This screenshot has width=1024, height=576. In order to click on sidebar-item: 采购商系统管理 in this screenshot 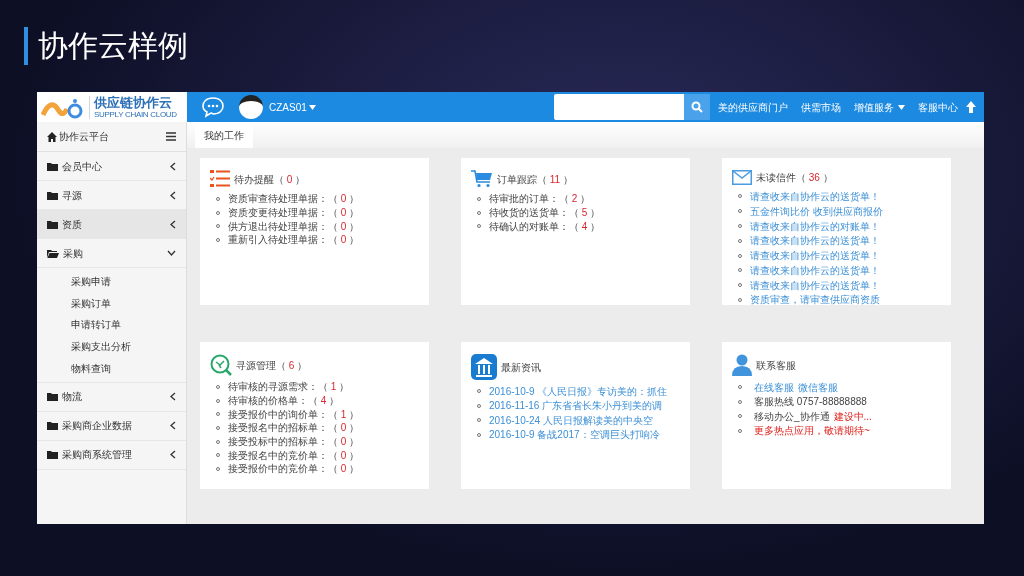, I will do `click(111, 455)`.